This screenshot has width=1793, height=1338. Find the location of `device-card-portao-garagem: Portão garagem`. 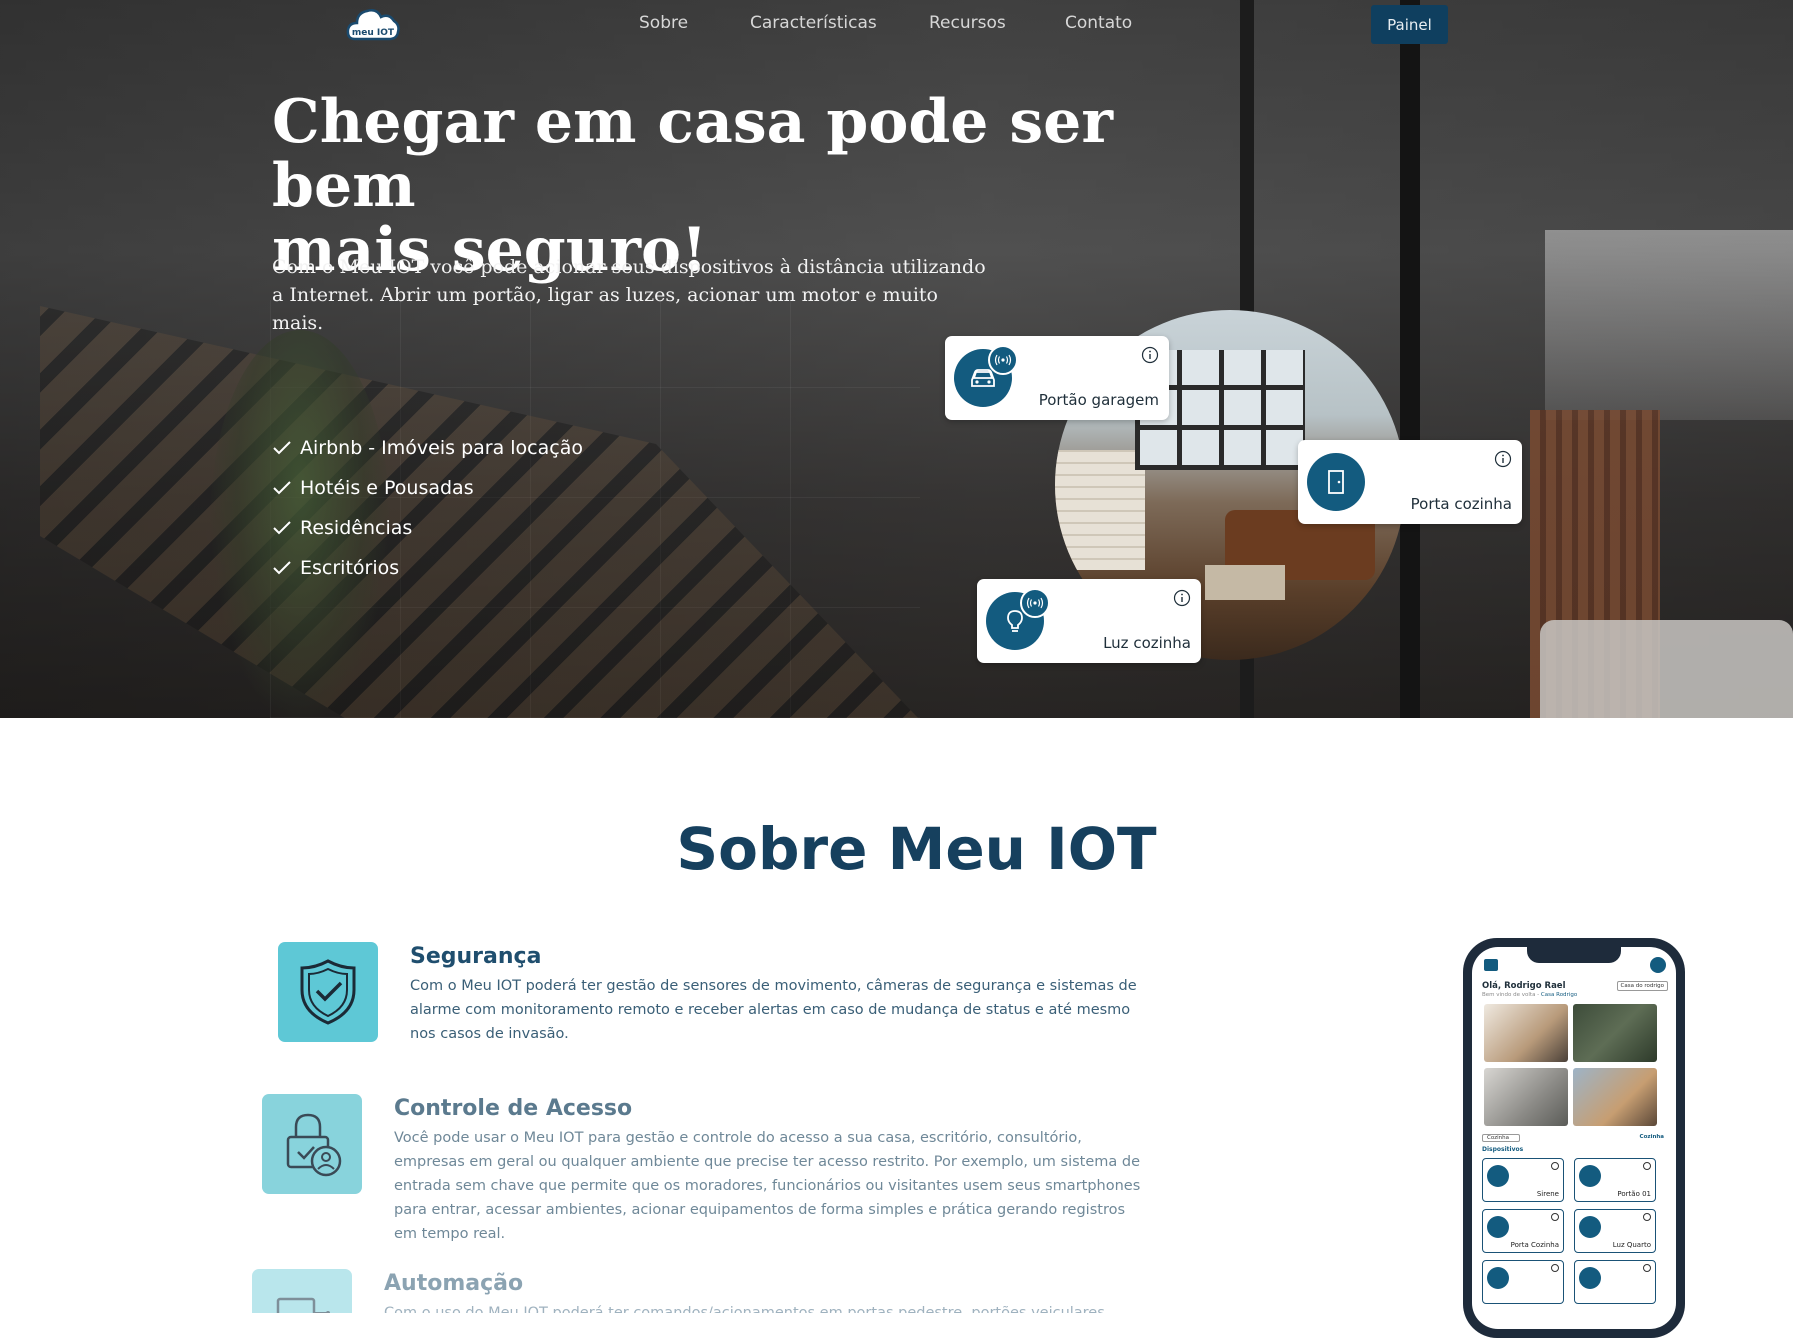

device-card-portao-garagem: Portão garagem is located at coordinates (1057, 378).